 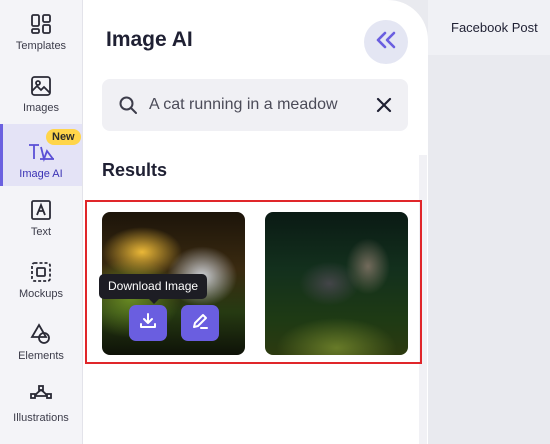 I want to click on canvas-header: Facebook Post, so click(x=489, y=27).